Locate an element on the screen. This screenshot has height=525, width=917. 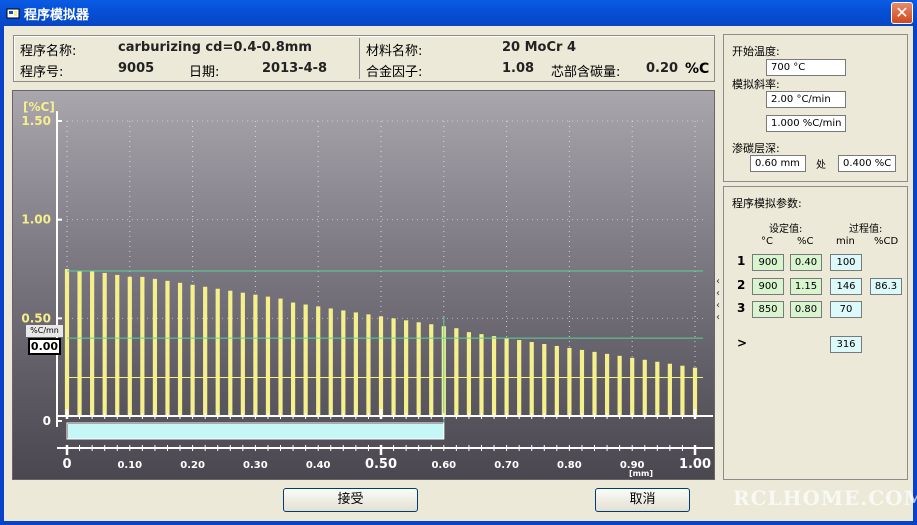
program-no-value: 9005 is located at coordinates (136, 68).